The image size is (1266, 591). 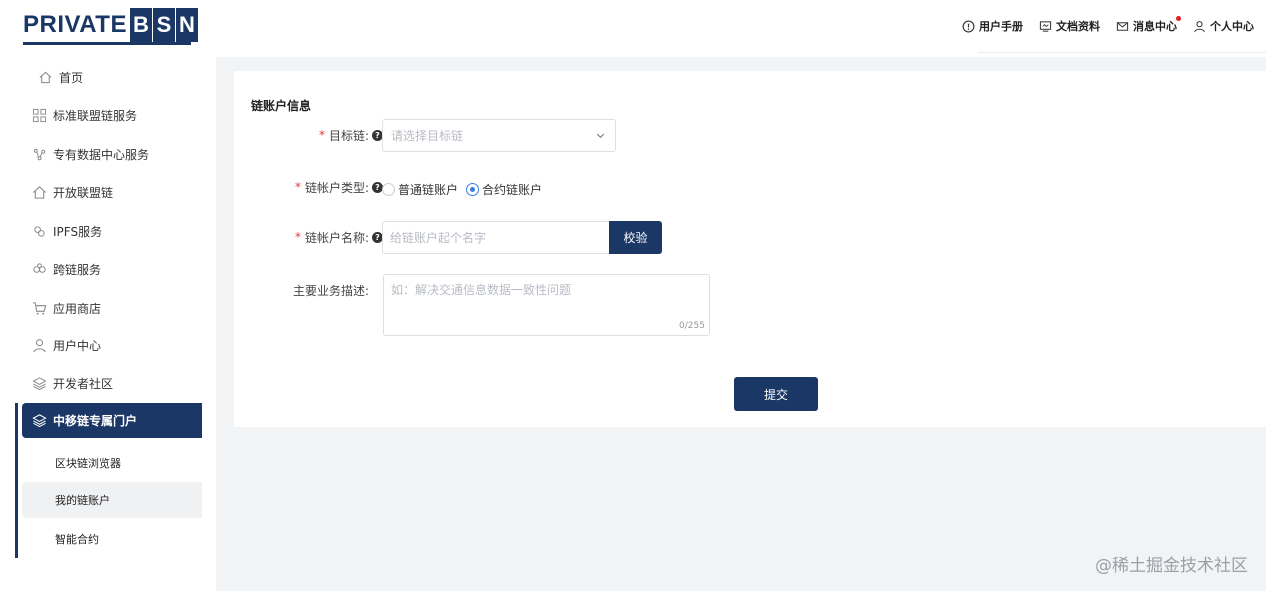 I want to click on active-group-indicator, so click(x=16, y=480).